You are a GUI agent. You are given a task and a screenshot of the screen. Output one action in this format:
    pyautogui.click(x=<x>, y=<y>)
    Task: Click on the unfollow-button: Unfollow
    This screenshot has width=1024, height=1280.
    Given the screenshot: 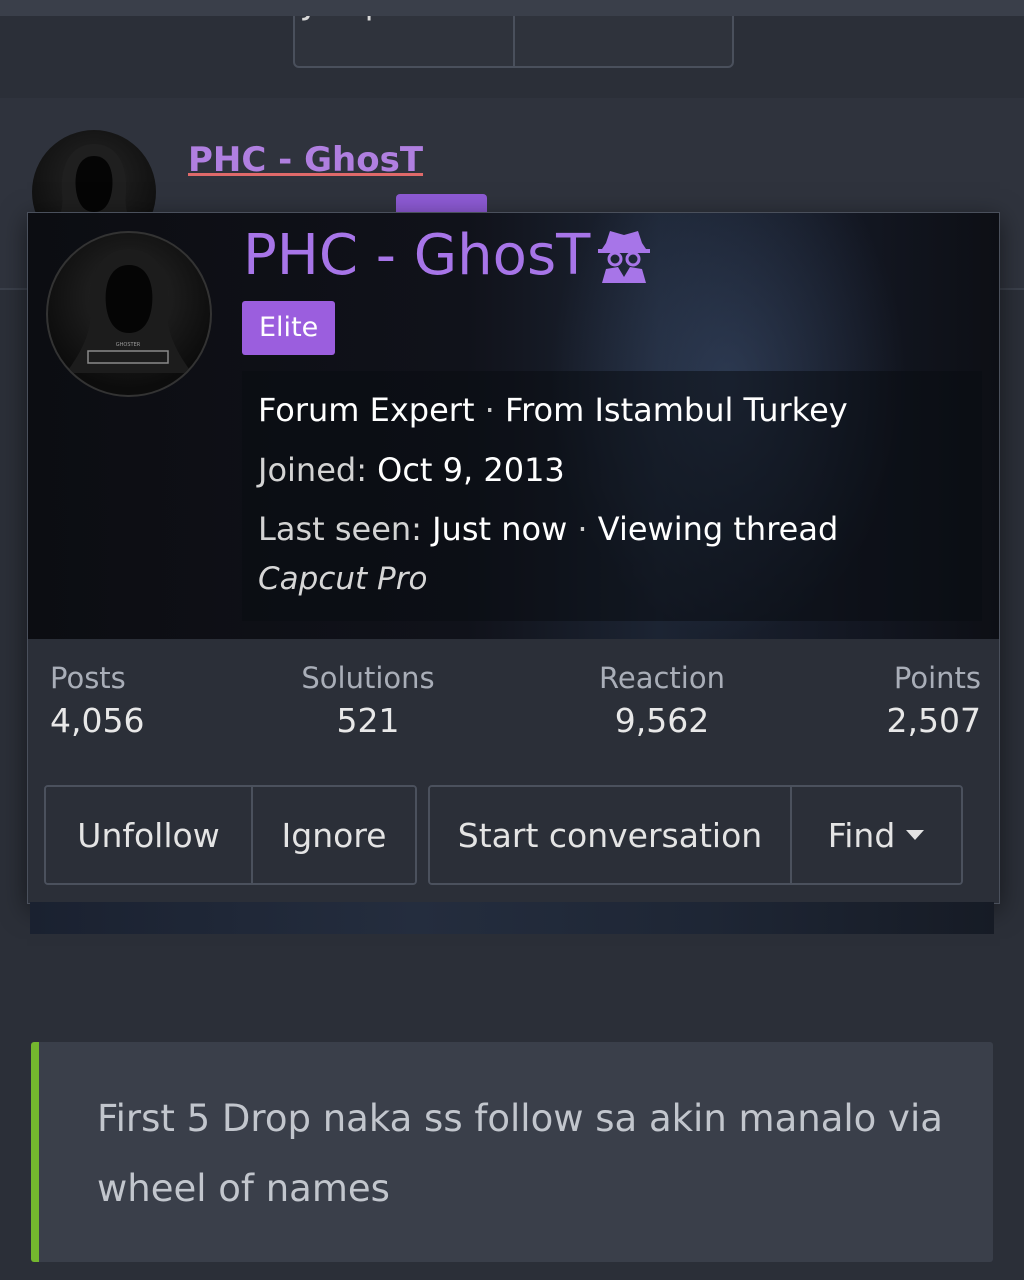 What is the action you would take?
    pyautogui.click(x=148, y=835)
    